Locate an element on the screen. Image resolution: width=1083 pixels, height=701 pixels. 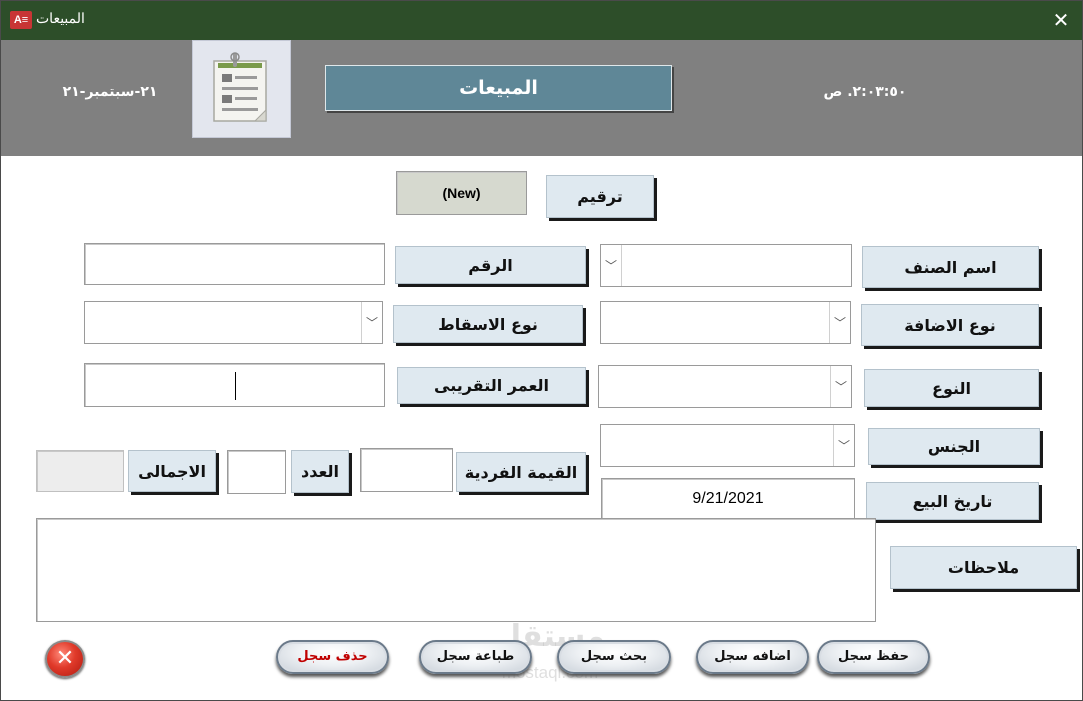
window-title: المبيعات is located at coordinates (60, 18).